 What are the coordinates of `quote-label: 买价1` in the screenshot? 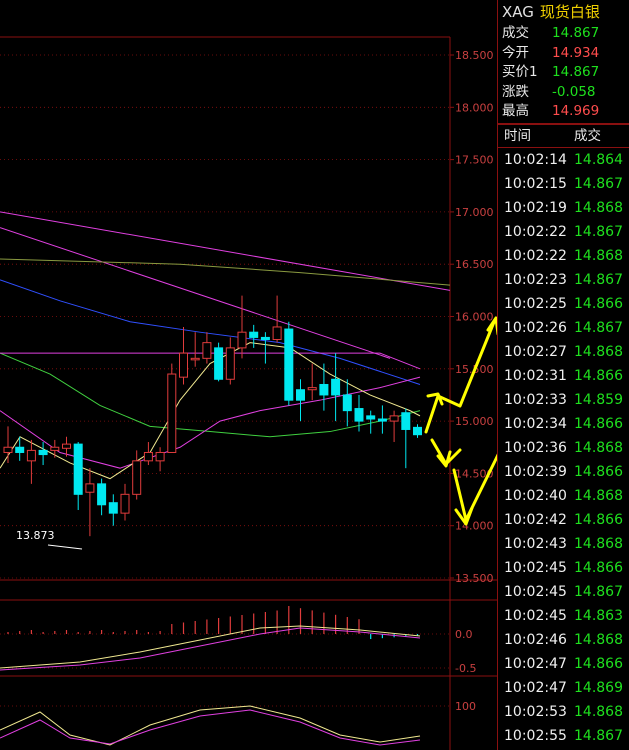 It's located at (520, 72).